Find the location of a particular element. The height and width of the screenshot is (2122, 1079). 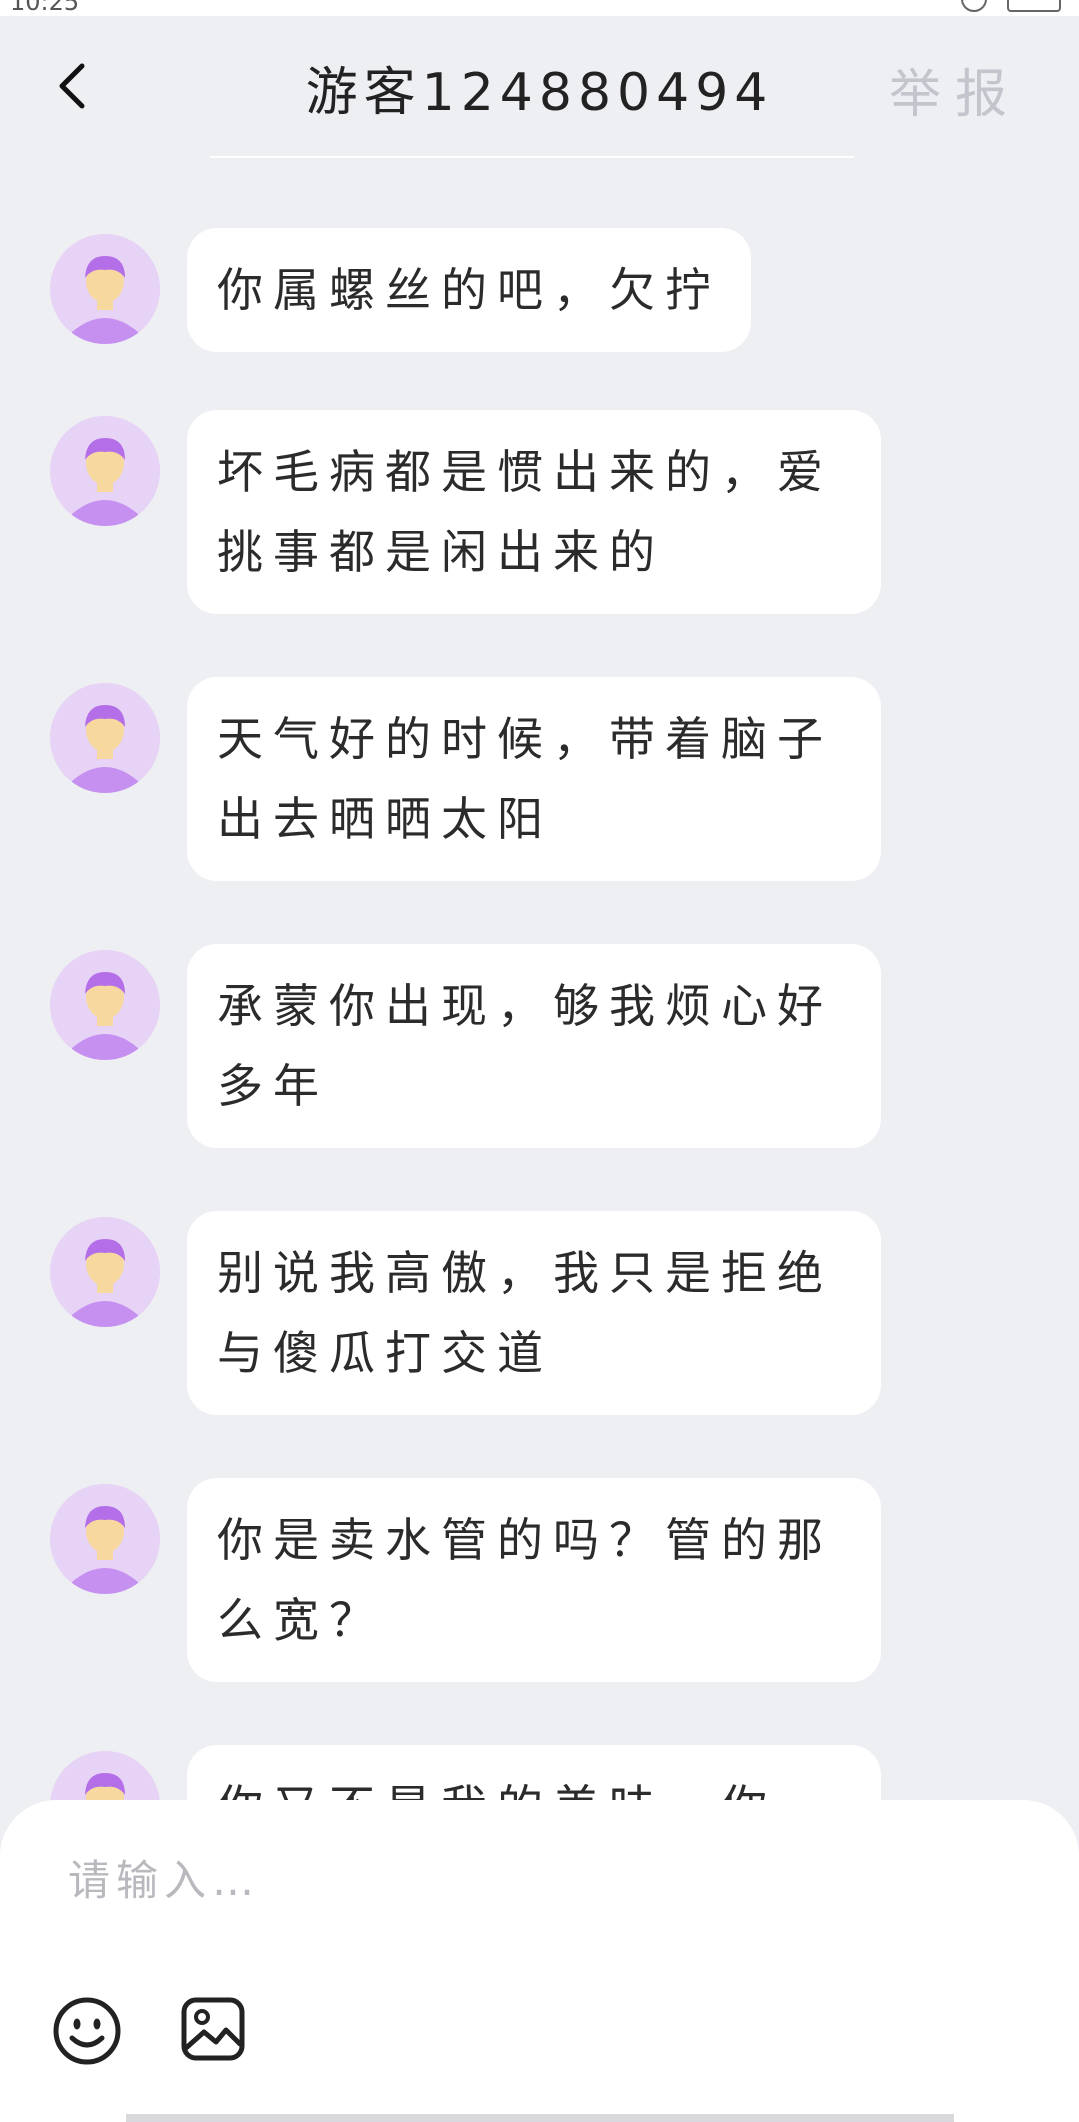

message-input is located at coordinates (548, 1880).